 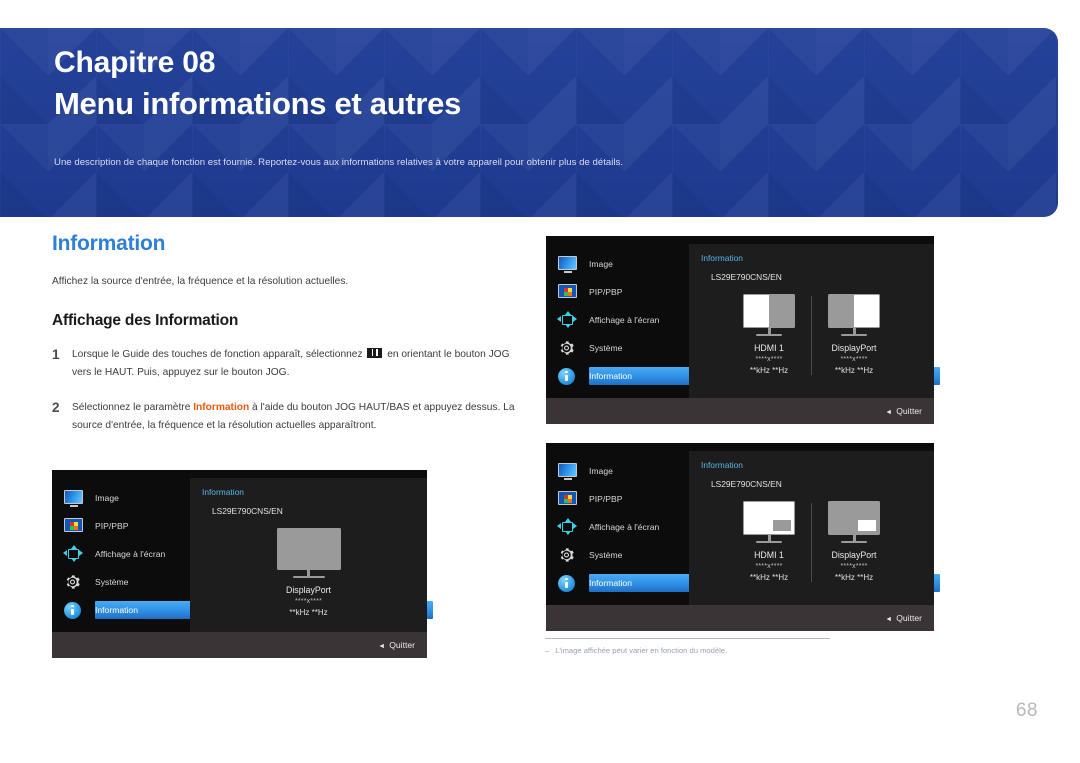 I want to click on footnote-dash: ‒, so click(x=547, y=650).